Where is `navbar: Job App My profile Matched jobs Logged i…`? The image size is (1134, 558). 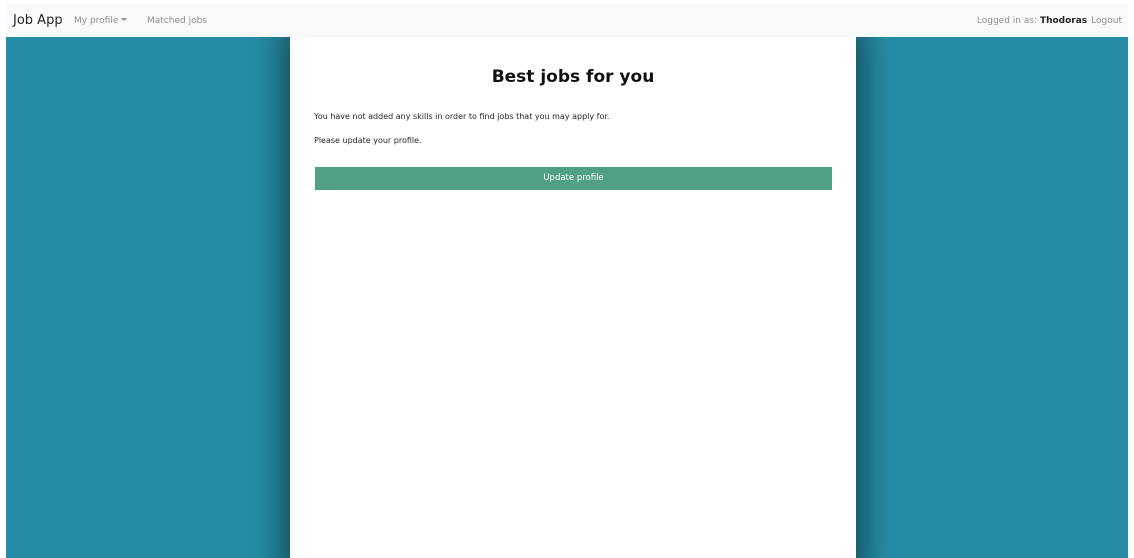 navbar: Job App My profile Matched jobs Logged i… is located at coordinates (567, 20).